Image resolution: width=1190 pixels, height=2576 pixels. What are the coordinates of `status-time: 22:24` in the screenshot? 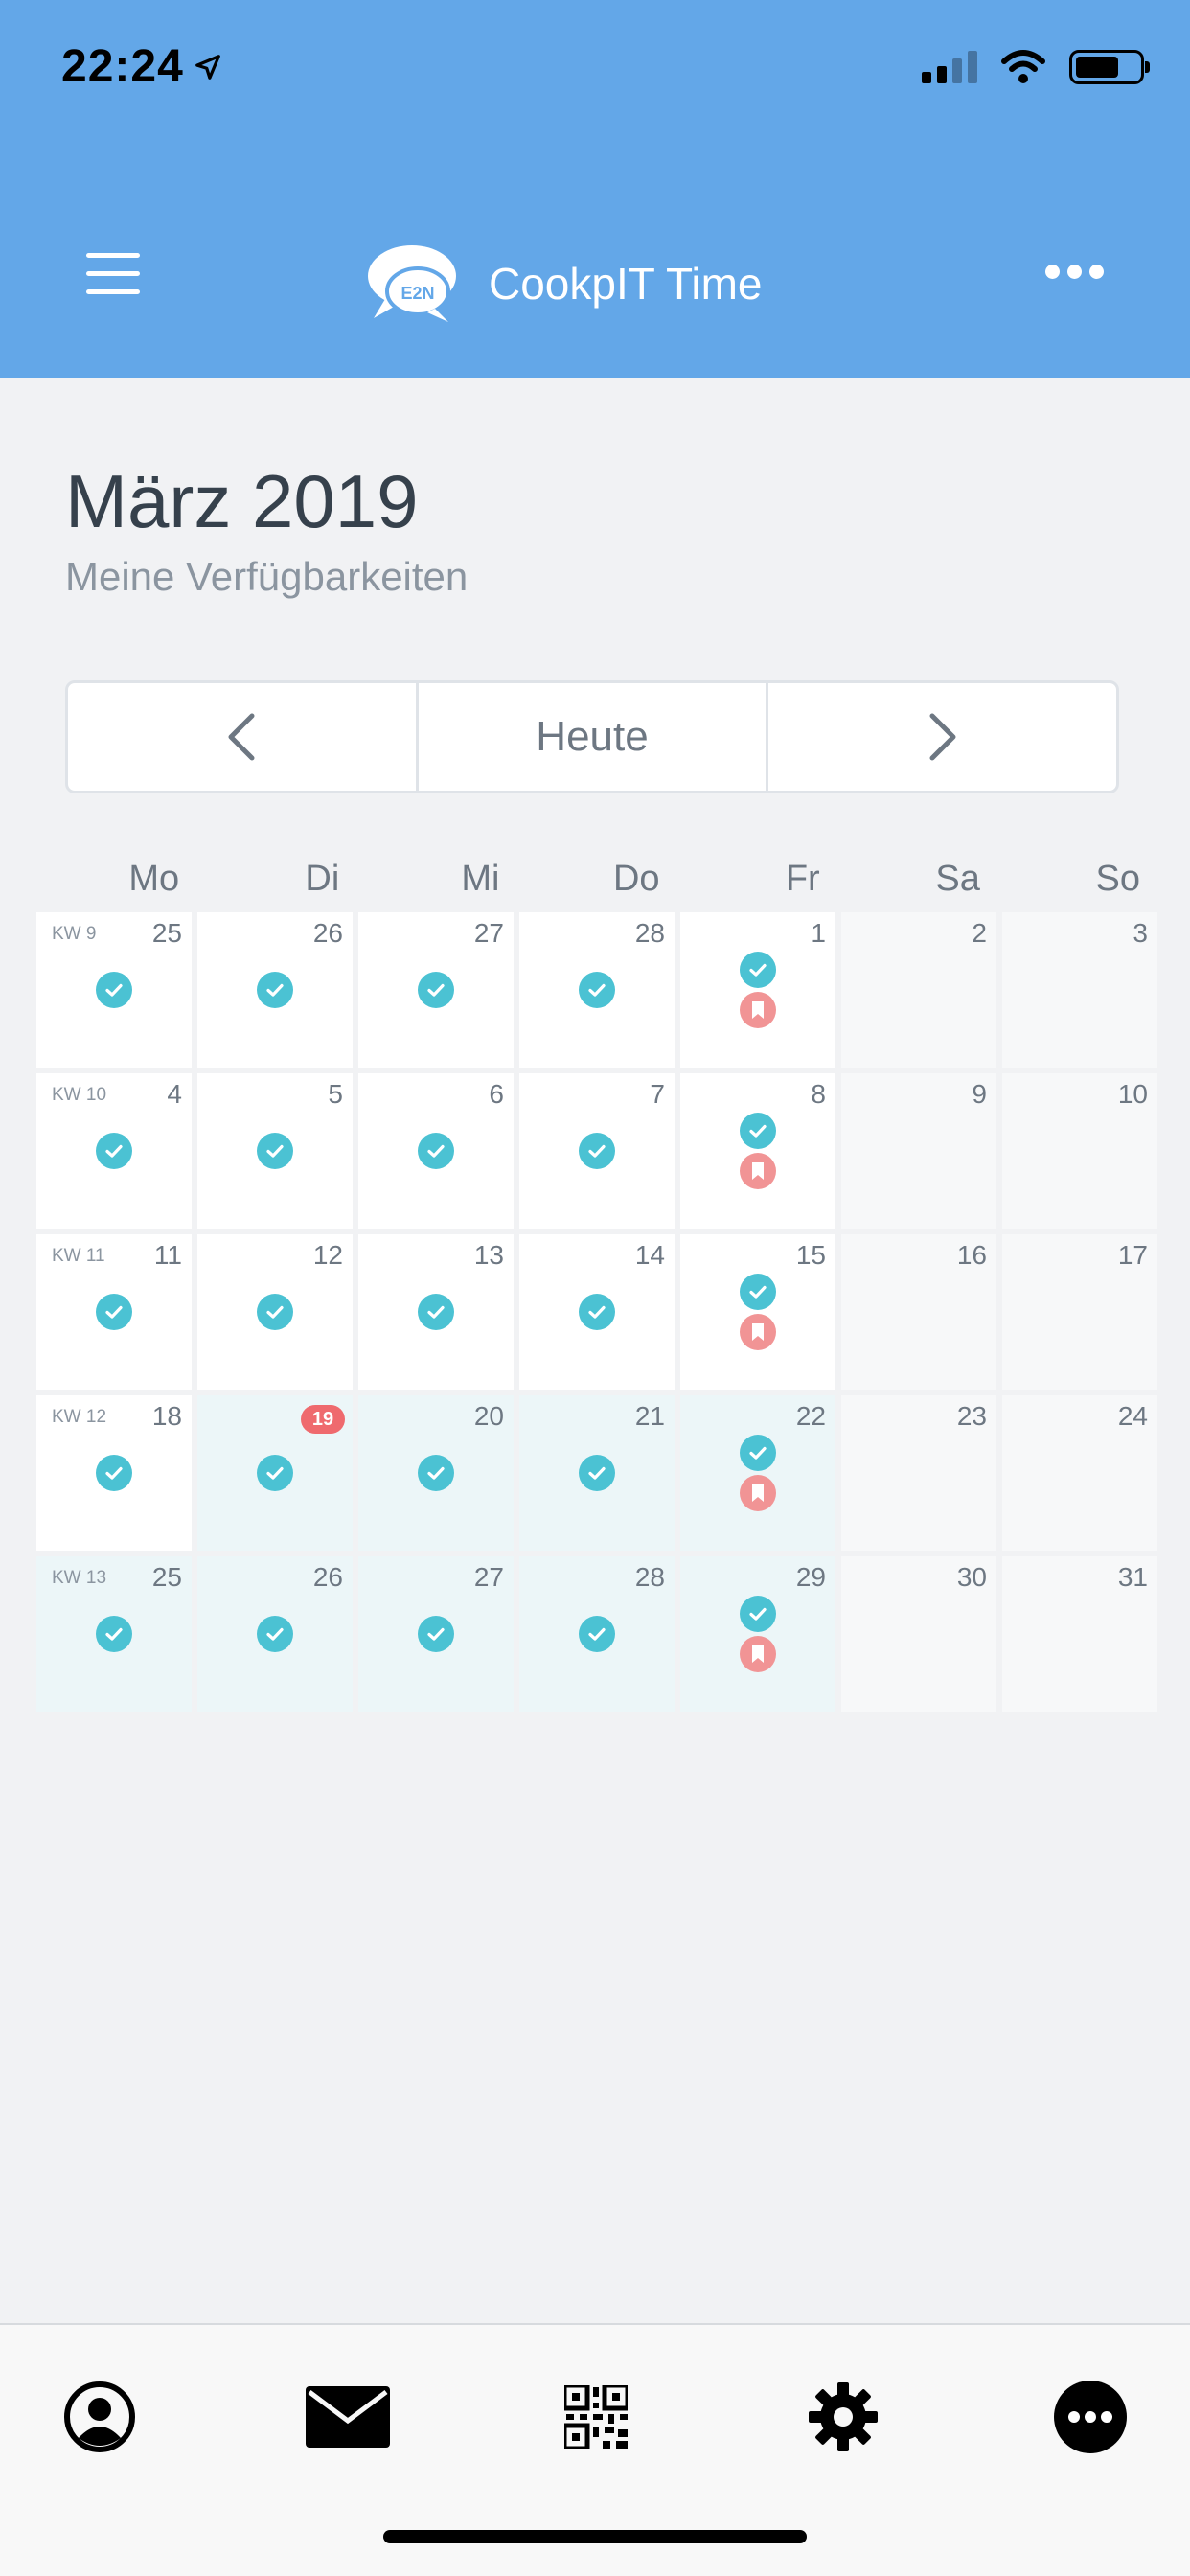 It's located at (141, 66).